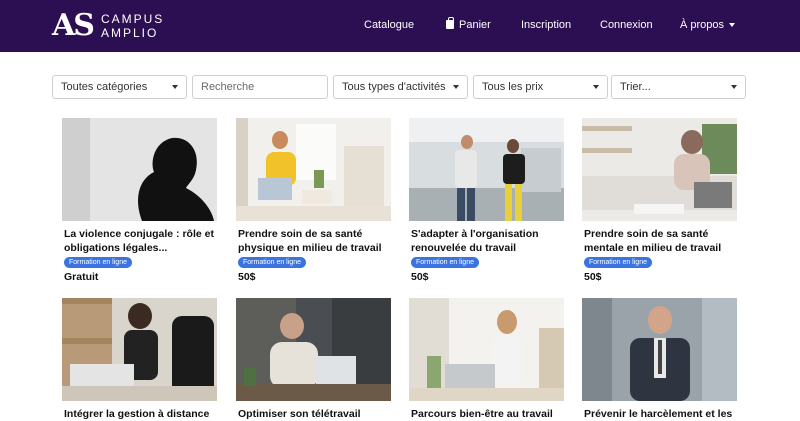 The height and width of the screenshot is (421, 800). I want to click on search-input, so click(260, 87).